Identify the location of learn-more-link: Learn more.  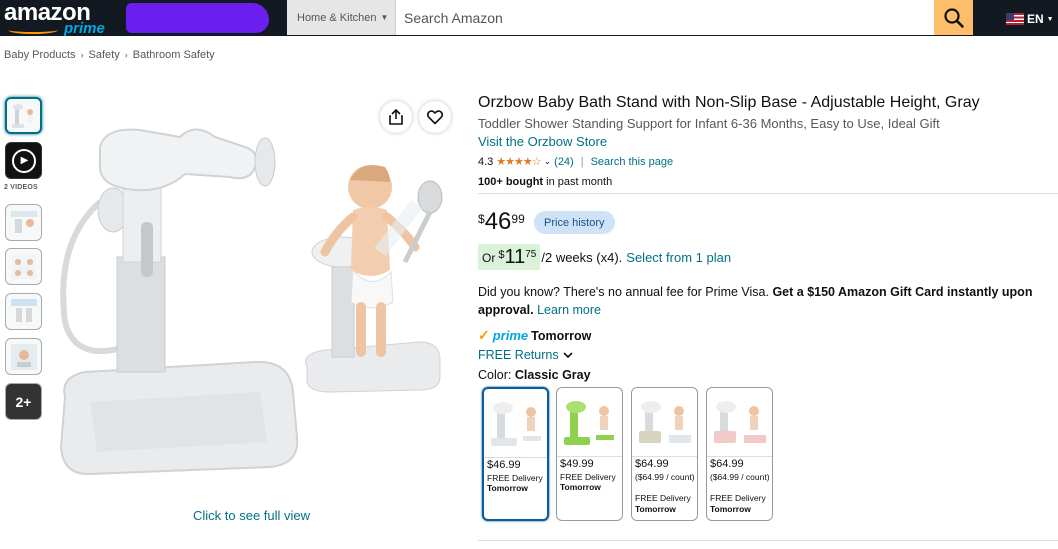
(569, 310).